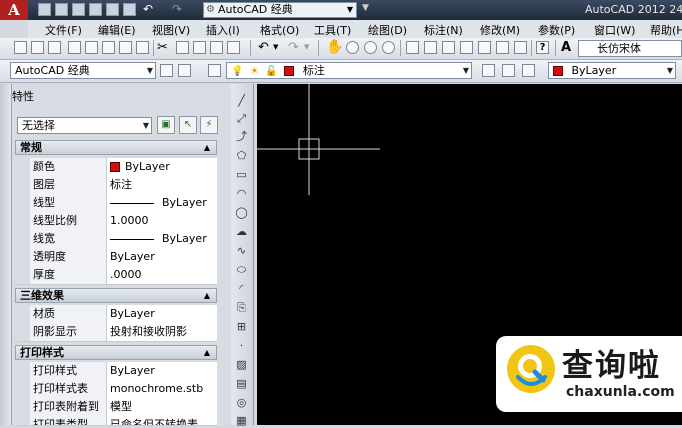 The height and width of the screenshot is (428, 682). Describe the element at coordinates (216, 47) in the screenshot. I see `match-properties-icon` at that location.